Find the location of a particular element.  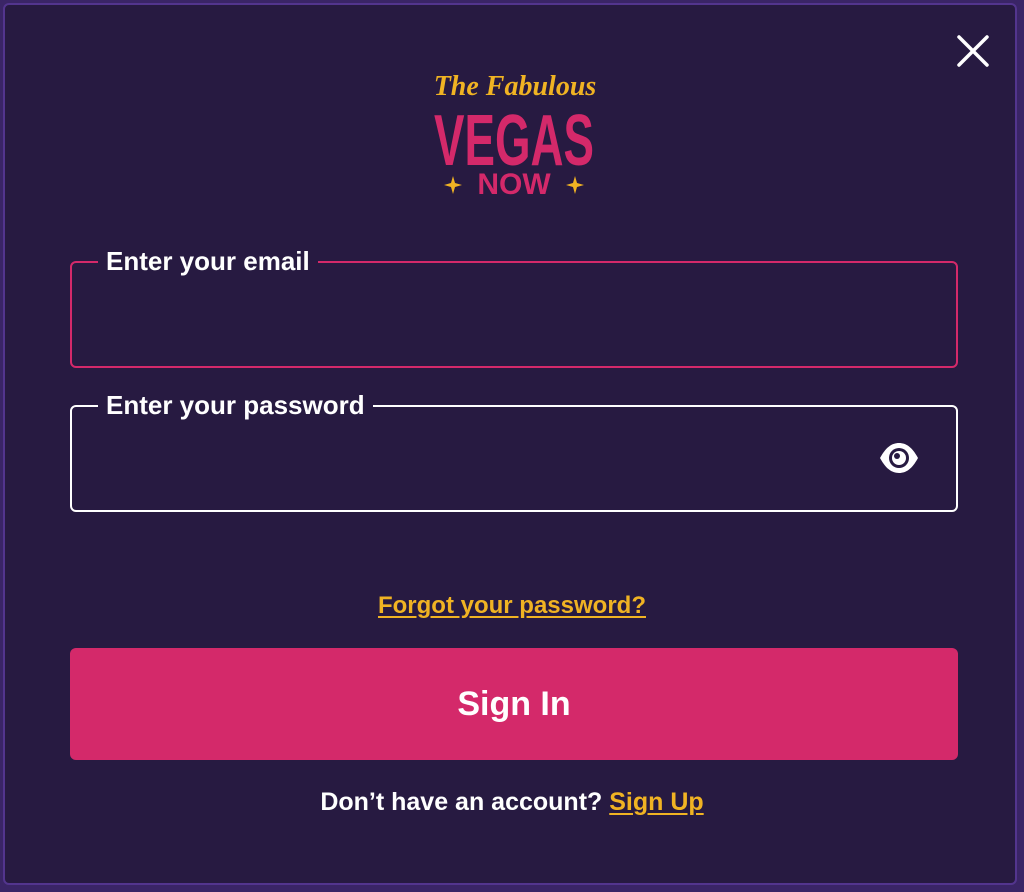

logo-tagline: The Fabulous is located at coordinates (515, 86).